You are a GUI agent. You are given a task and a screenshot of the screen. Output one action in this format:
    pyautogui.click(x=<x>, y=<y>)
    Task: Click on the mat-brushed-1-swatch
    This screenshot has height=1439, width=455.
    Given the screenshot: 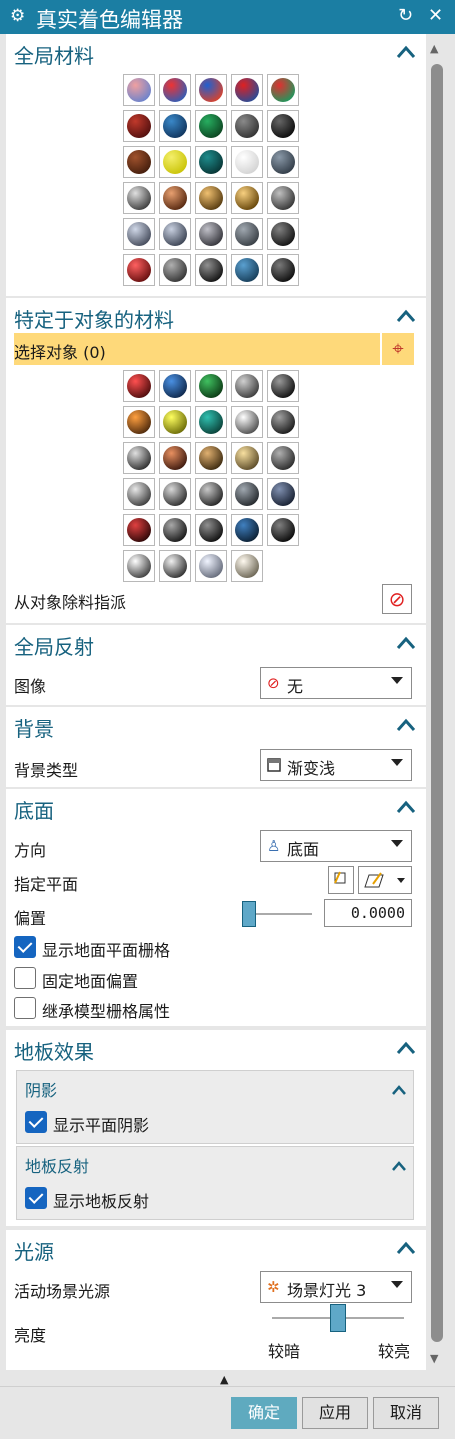 What is the action you would take?
    pyautogui.click(x=139, y=234)
    